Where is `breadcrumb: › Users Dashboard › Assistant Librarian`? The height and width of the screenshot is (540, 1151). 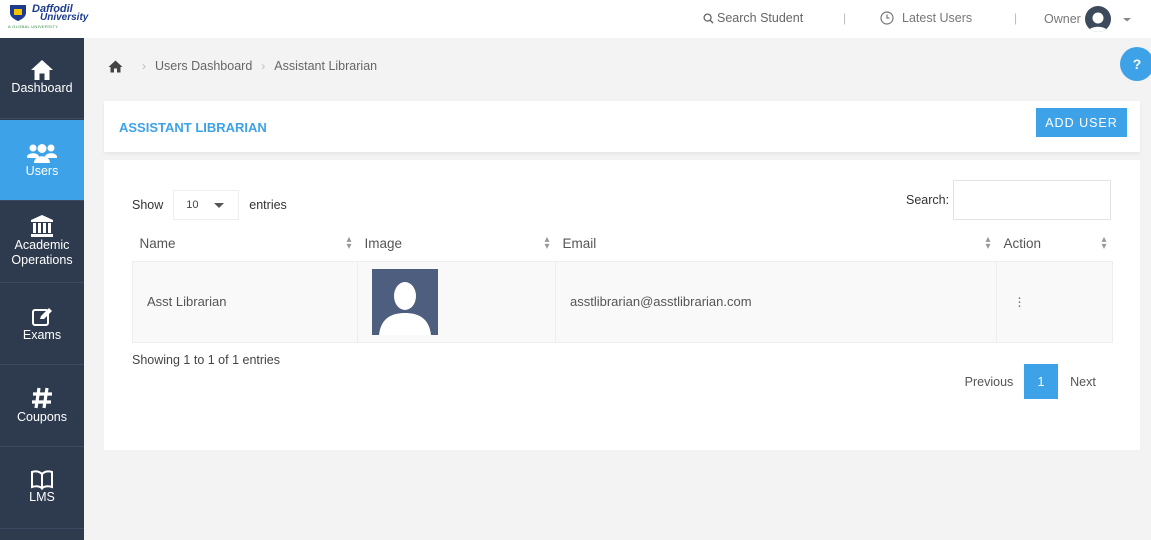 breadcrumb: › Users Dashboard › Assistant Librarian is located at coordinates (242, 66).